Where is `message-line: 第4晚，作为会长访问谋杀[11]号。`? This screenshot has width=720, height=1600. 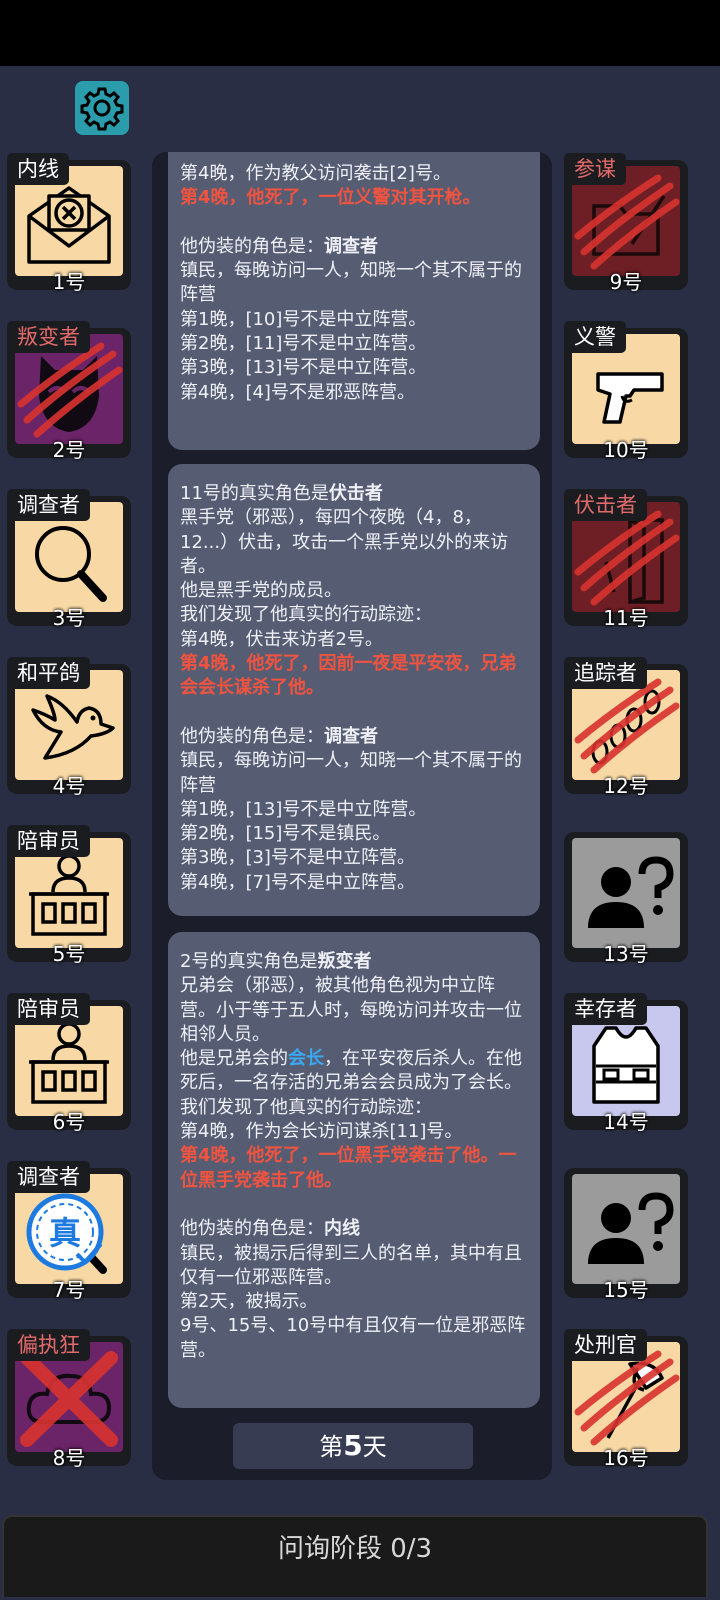
message-line: 第4晚，作为会长访问谋杀[11]号。 is located at coordinates (321, 1132).